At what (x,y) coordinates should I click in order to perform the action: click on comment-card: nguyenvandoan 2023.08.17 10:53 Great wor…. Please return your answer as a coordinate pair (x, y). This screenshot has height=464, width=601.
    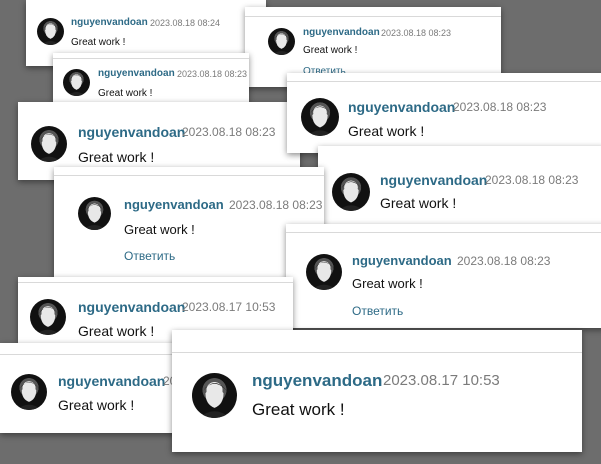
    Looking at the image, I should click on (100, 388).